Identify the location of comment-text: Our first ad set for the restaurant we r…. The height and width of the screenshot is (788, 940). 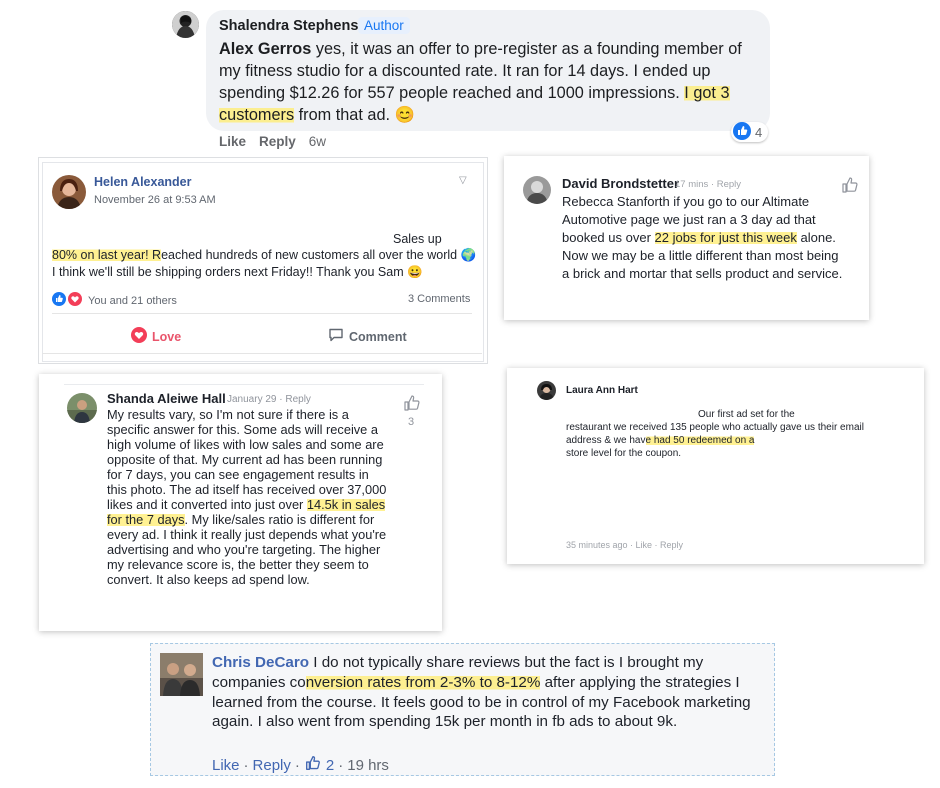
(721, 434).